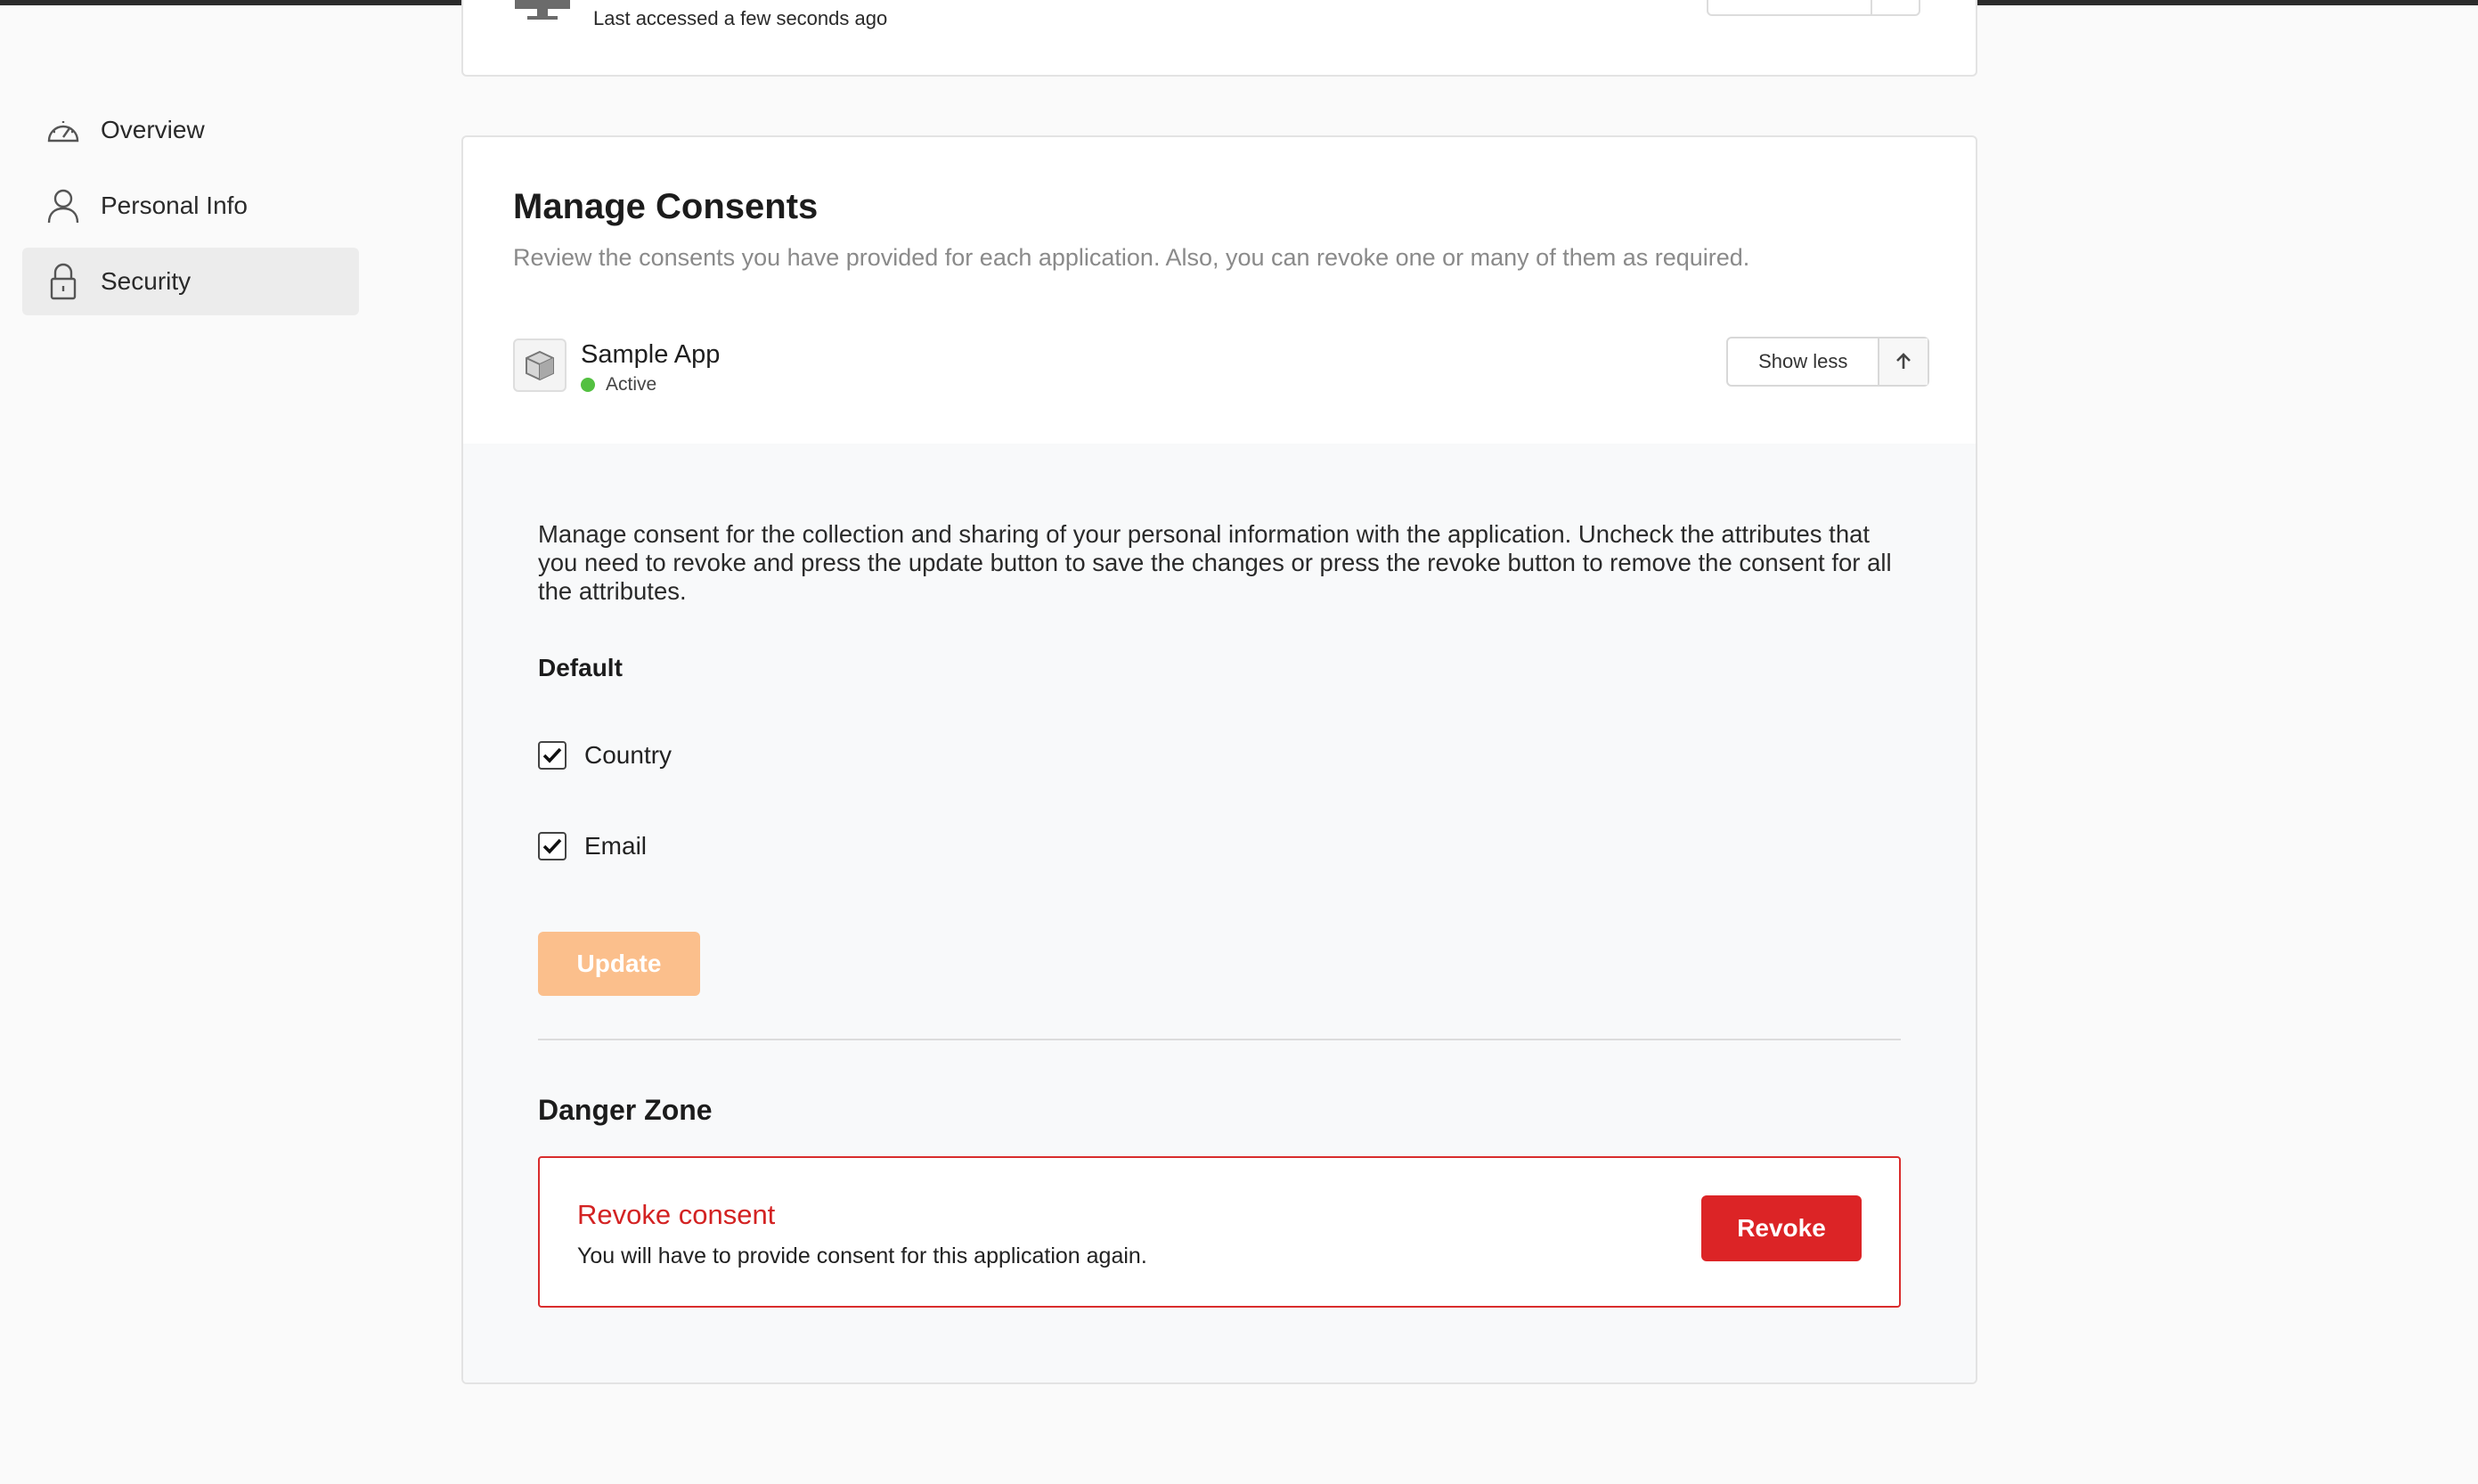  What do you see at coordinates (146, 281) in the screenshot?
I see `sidebar-item-label: Security` at bounding box center [146, 281].